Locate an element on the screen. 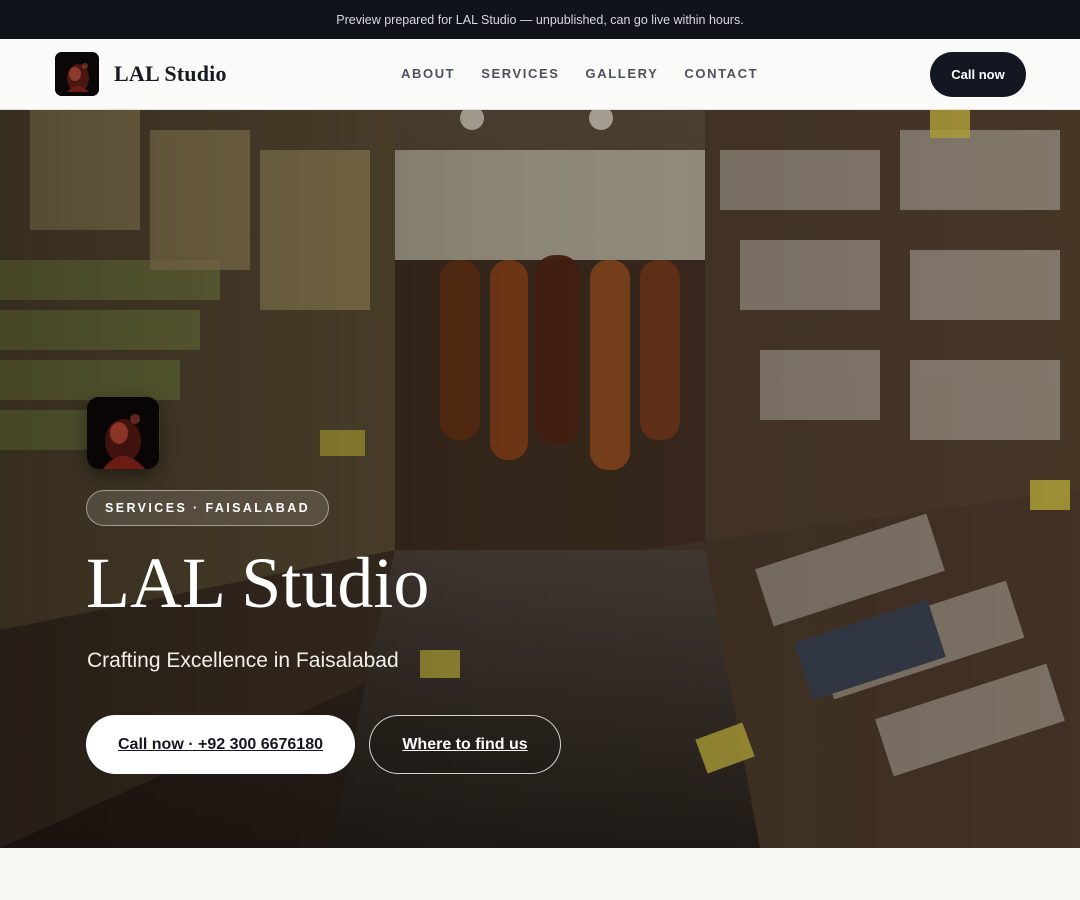 The width and height of the screenshot is (1080, 900). nav-gallery: GALLERY is located at coordinates (622, 73).